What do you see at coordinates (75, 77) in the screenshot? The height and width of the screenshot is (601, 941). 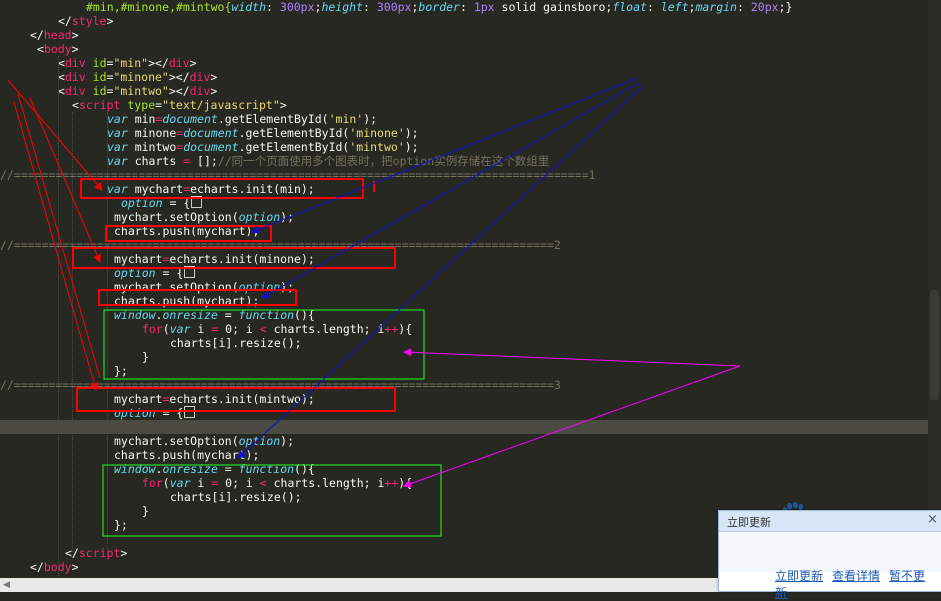 I see `code-token: div` at bounding box center [75, 77].